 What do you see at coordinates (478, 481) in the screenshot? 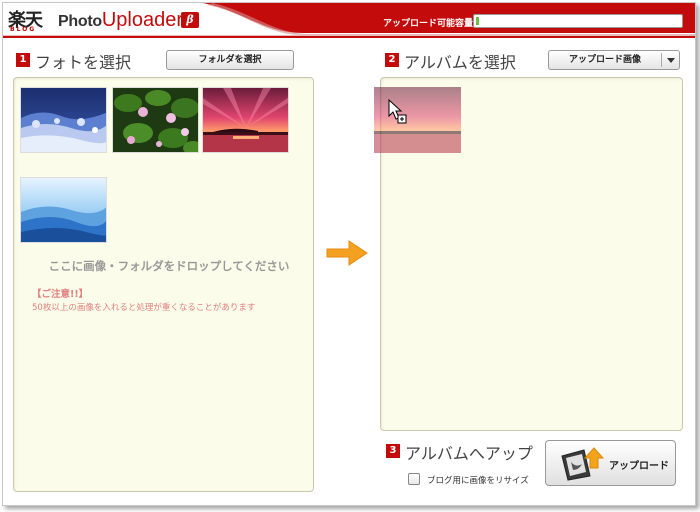
I see `resize-label: ブログ用に画像をリサイズ` at bounding box center [478, 481].